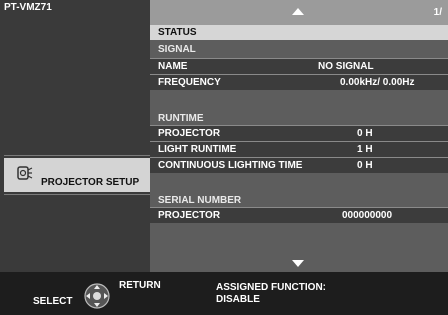 Image resolution: width=448 pixels, height=315 pixels. I want to click on down-arrow-icon, so click(298, 263).